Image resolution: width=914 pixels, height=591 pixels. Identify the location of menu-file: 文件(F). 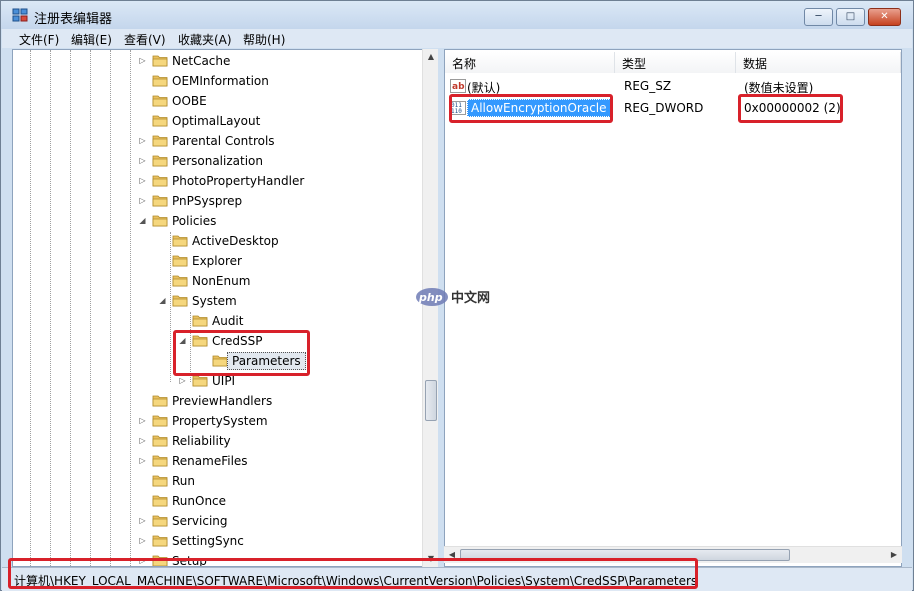
(39, 39).